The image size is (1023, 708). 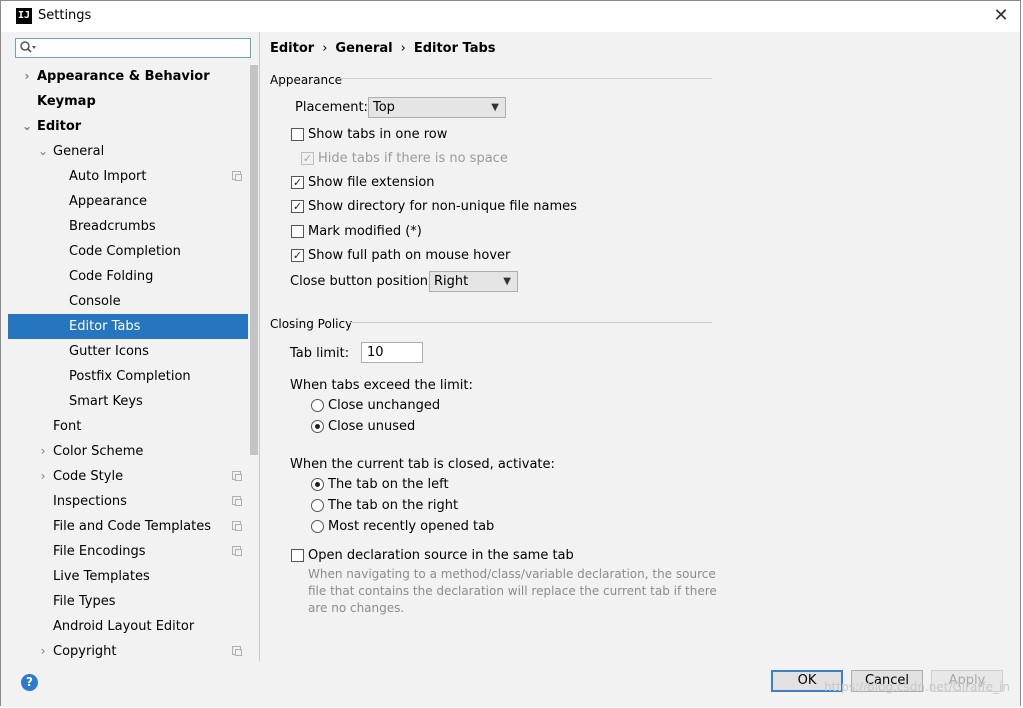 What do you see at coordinates (473, 281) in the screenshot?
I see `close-button-position-dropdown: Right ▼` at bounding box center [473, 281].